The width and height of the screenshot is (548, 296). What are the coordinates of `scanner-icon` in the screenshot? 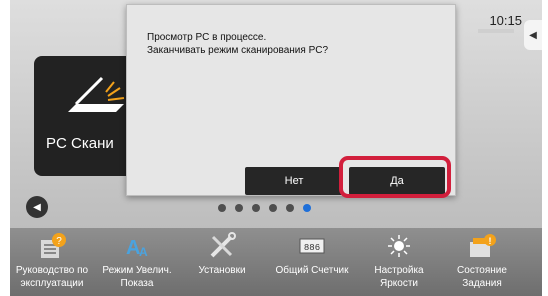 It's located at (96, 94).